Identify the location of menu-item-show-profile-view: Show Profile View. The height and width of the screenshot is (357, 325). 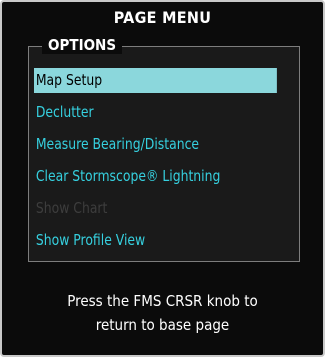
(155, 240).